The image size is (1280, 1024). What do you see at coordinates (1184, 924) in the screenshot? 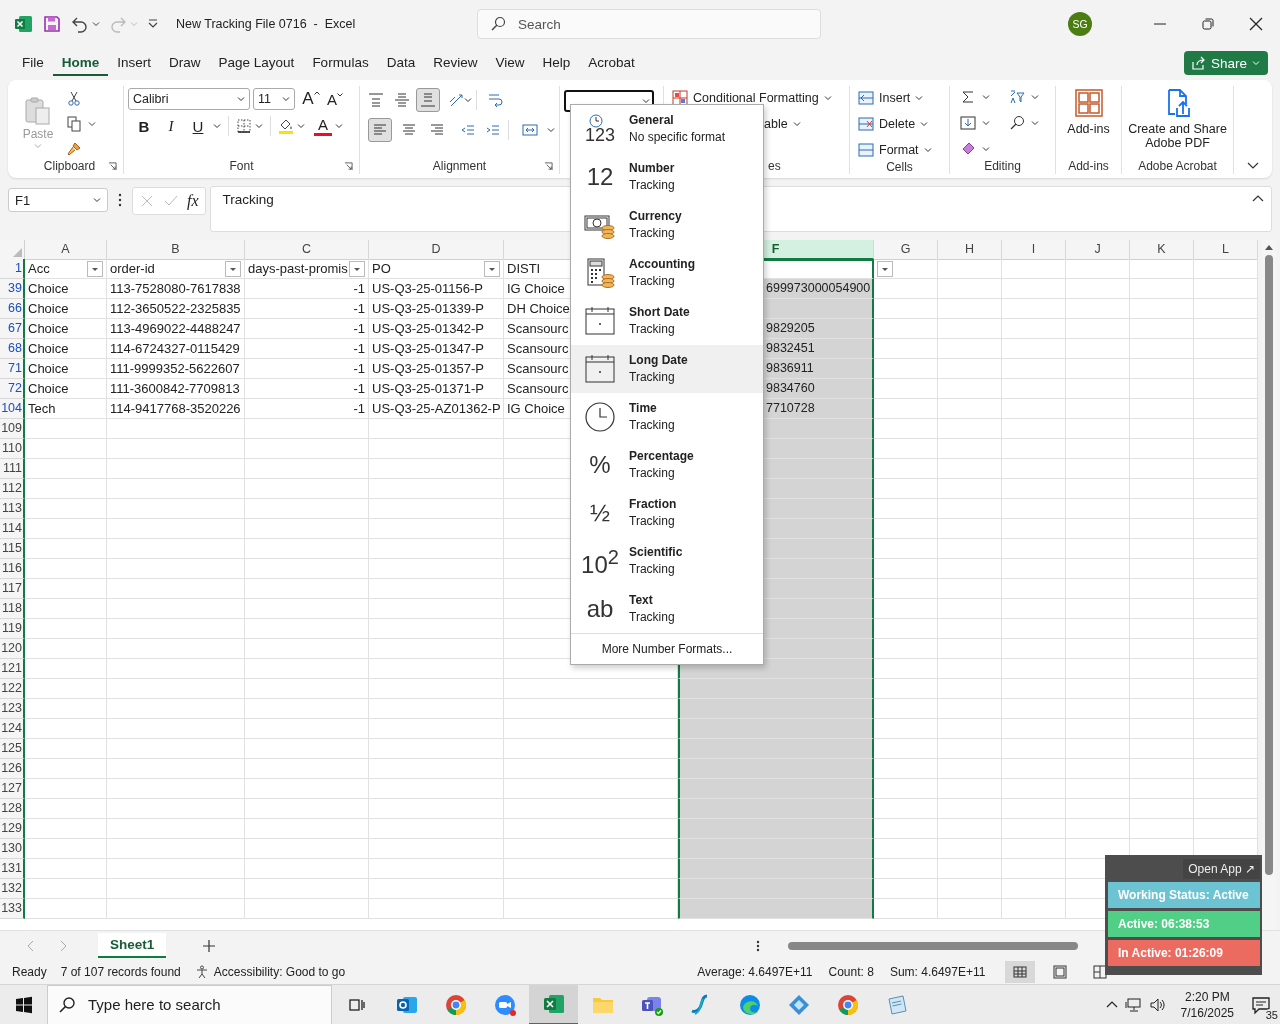
I see `status-banner: Active: 06:38:53` at bounding box center [1184, 924].